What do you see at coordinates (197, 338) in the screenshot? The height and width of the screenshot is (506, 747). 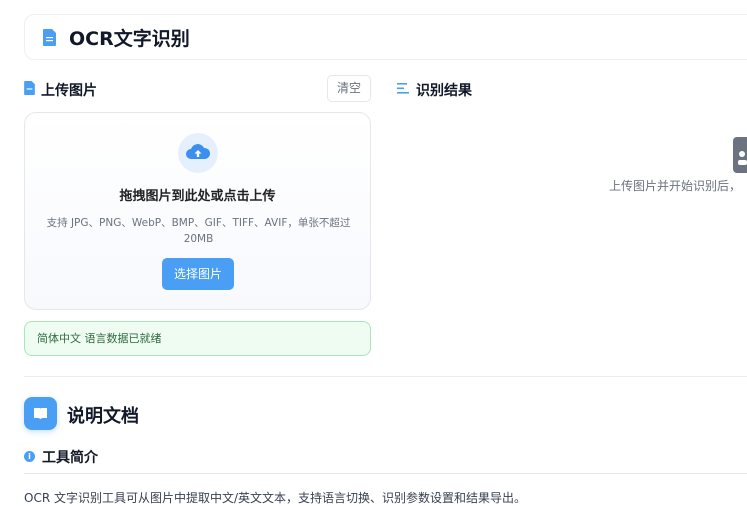 I see `language-status: 简体中文 语言数据已就绪` at bounding box center [197, 338].